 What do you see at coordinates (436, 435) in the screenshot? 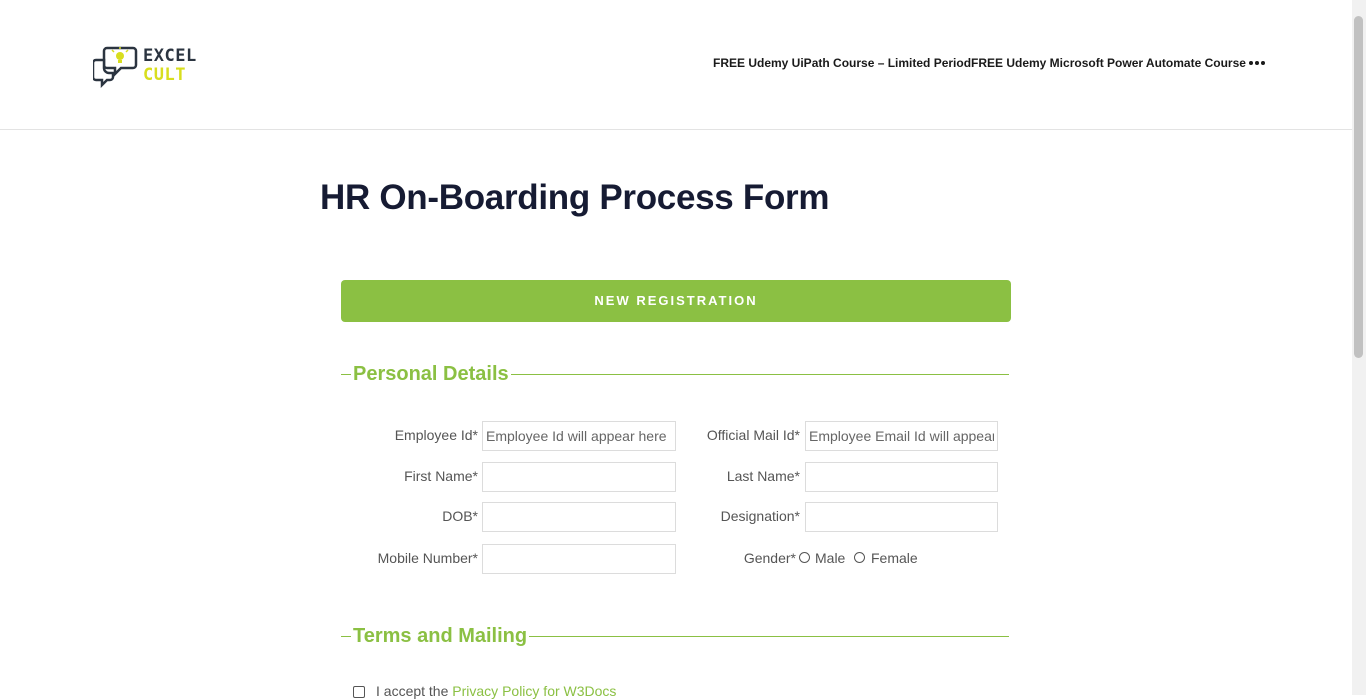
I see `employee-id-label: Employee Id*` at bounding box center [436, 435].